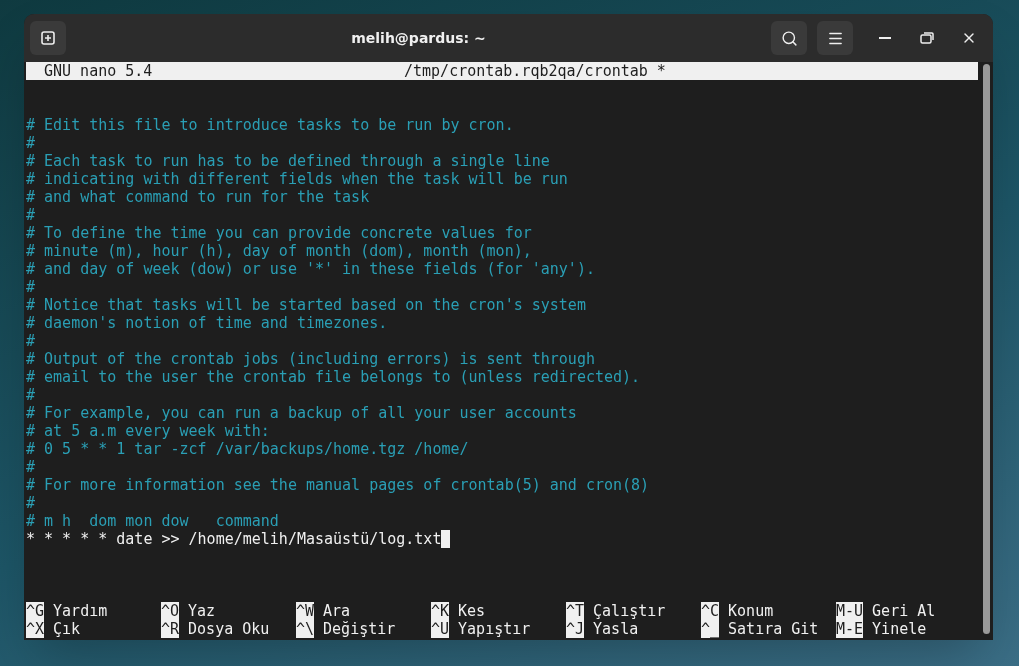 The image size is (1019, 666). I want to click on shortcut-label: Konum, so click(751, 611).